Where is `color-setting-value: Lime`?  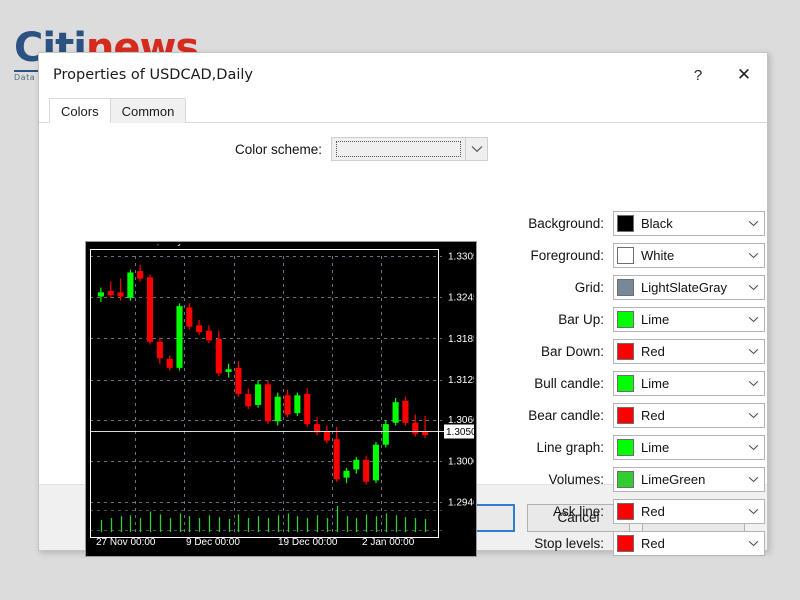
color-setting-value: Lime is located at coordinates (655, 383).